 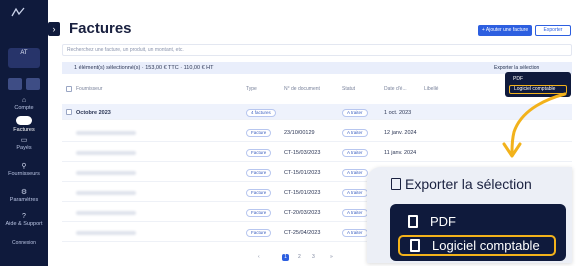 I want to click on export-icon, so click(x=396, y=184).